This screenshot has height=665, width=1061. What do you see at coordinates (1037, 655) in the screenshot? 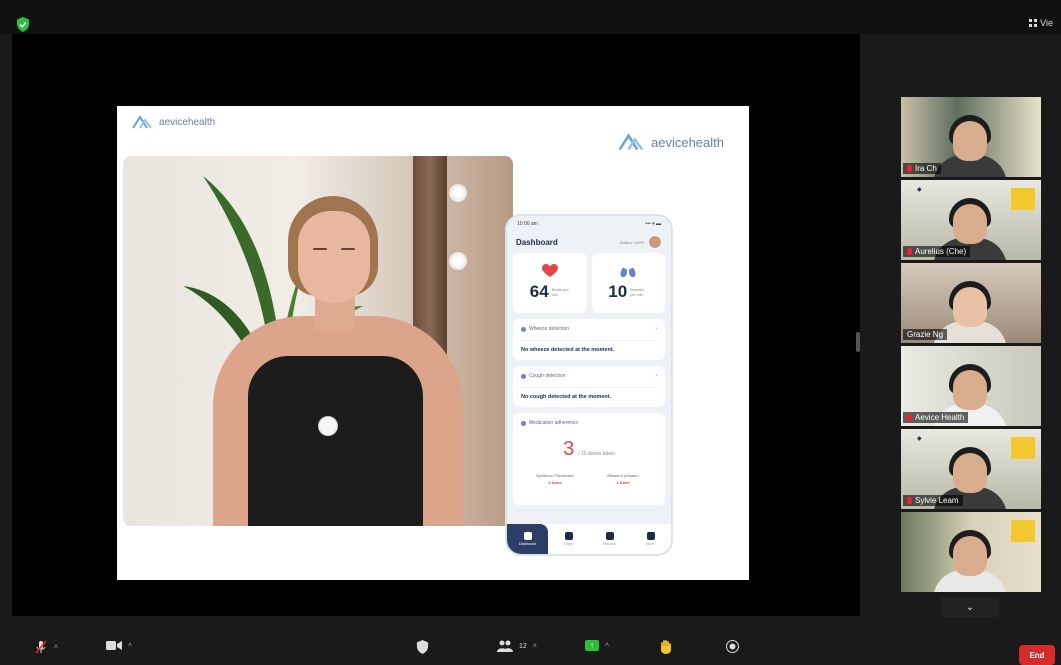
I see `end-meeting-button: End` at bounding box center [1037, 655].